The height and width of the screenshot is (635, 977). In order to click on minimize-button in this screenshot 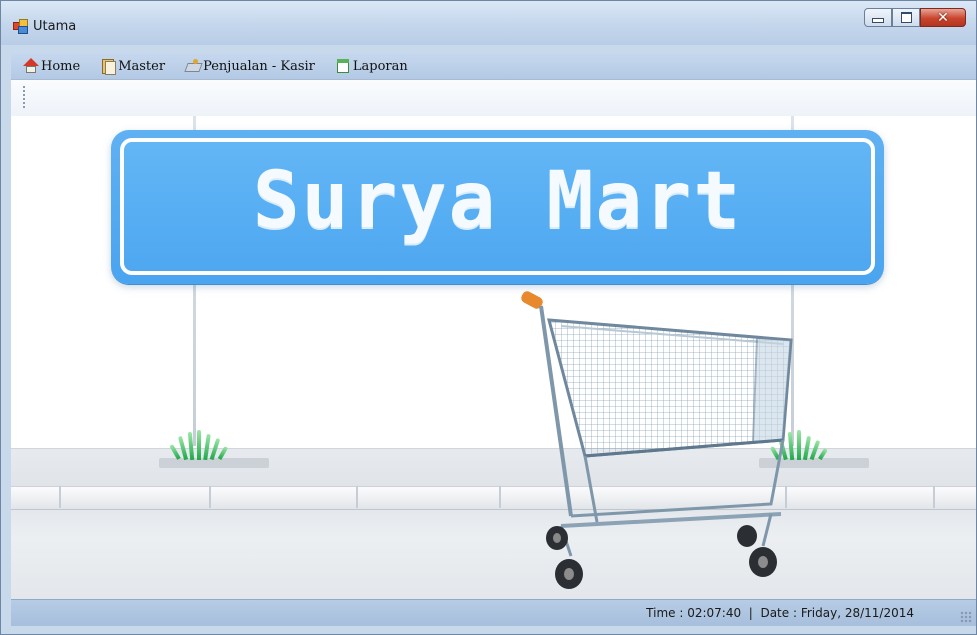, I will do `click(878, 17)`.